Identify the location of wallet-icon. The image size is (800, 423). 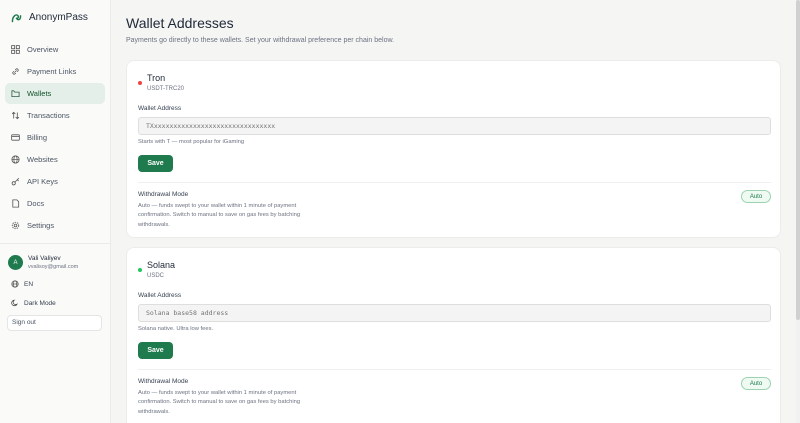
(15, 93).